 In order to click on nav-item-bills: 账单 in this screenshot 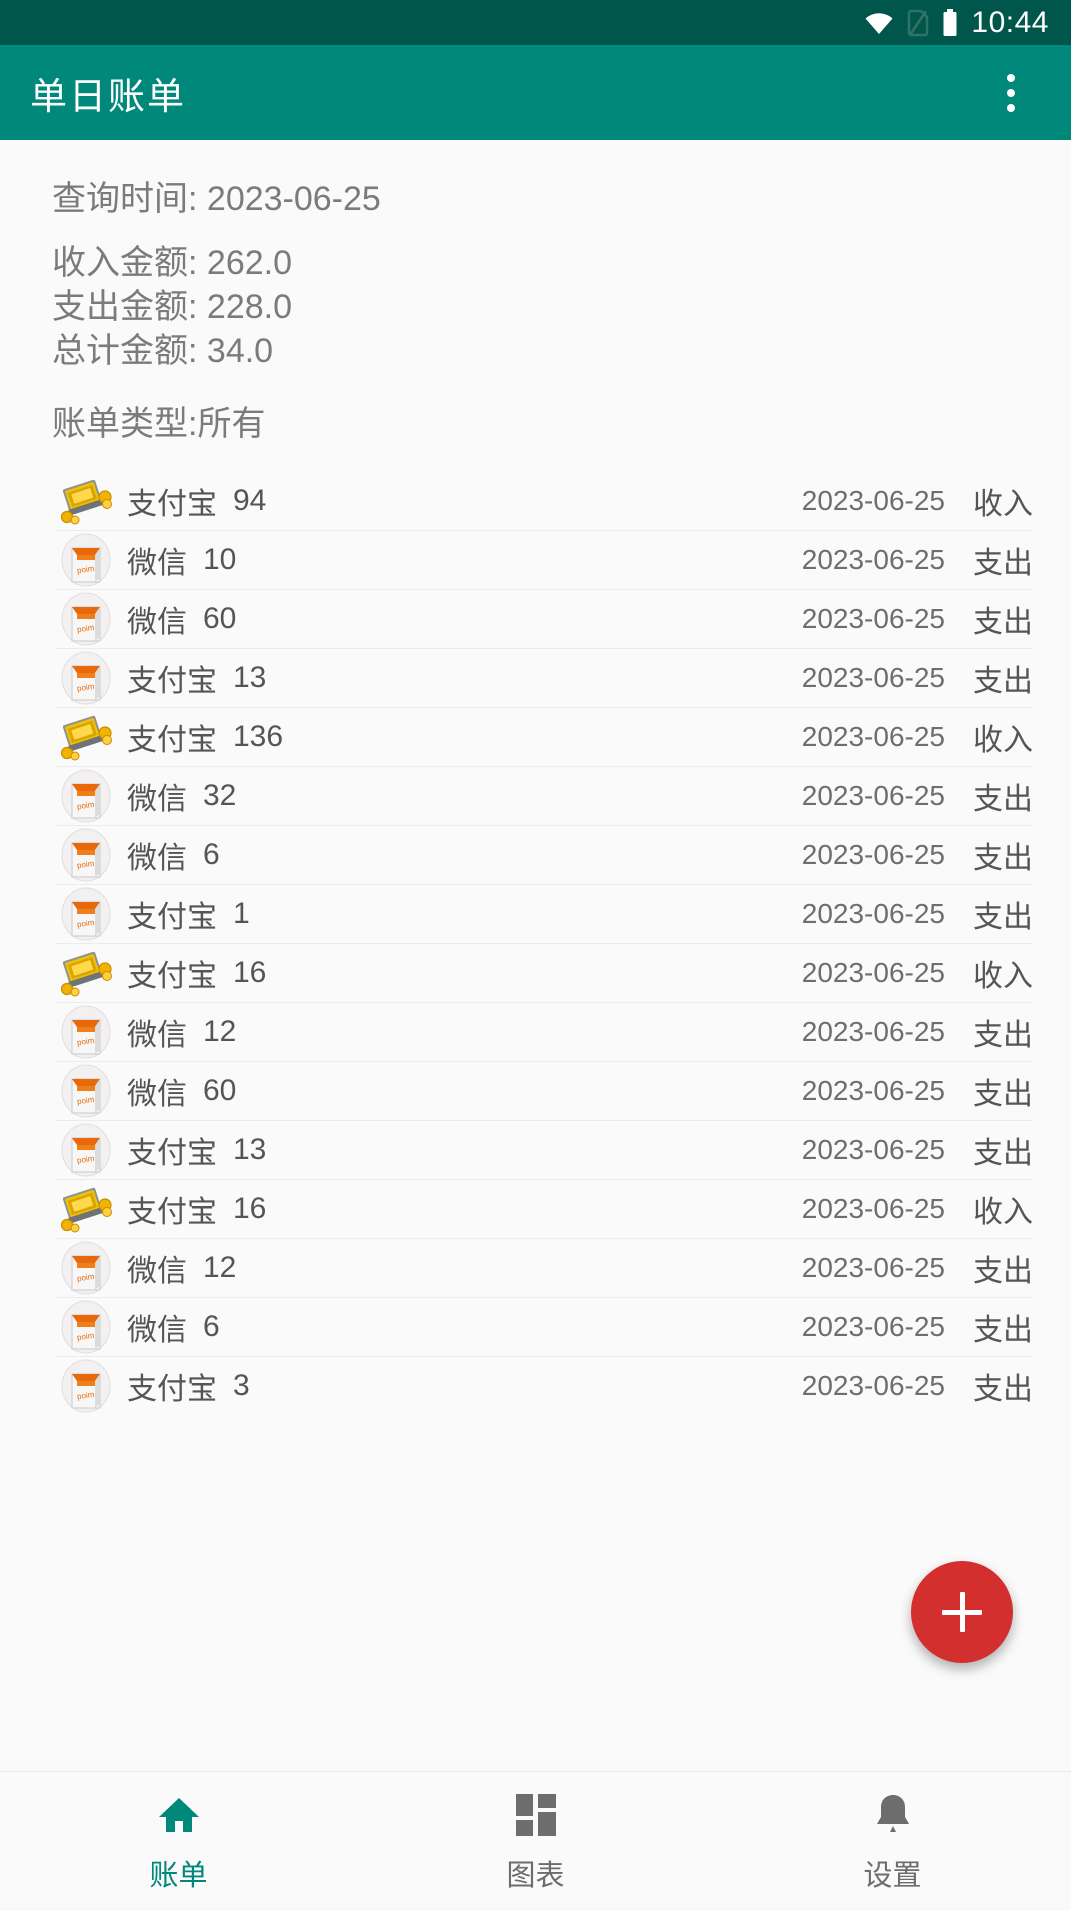, I will do `click(178, 1841)`.